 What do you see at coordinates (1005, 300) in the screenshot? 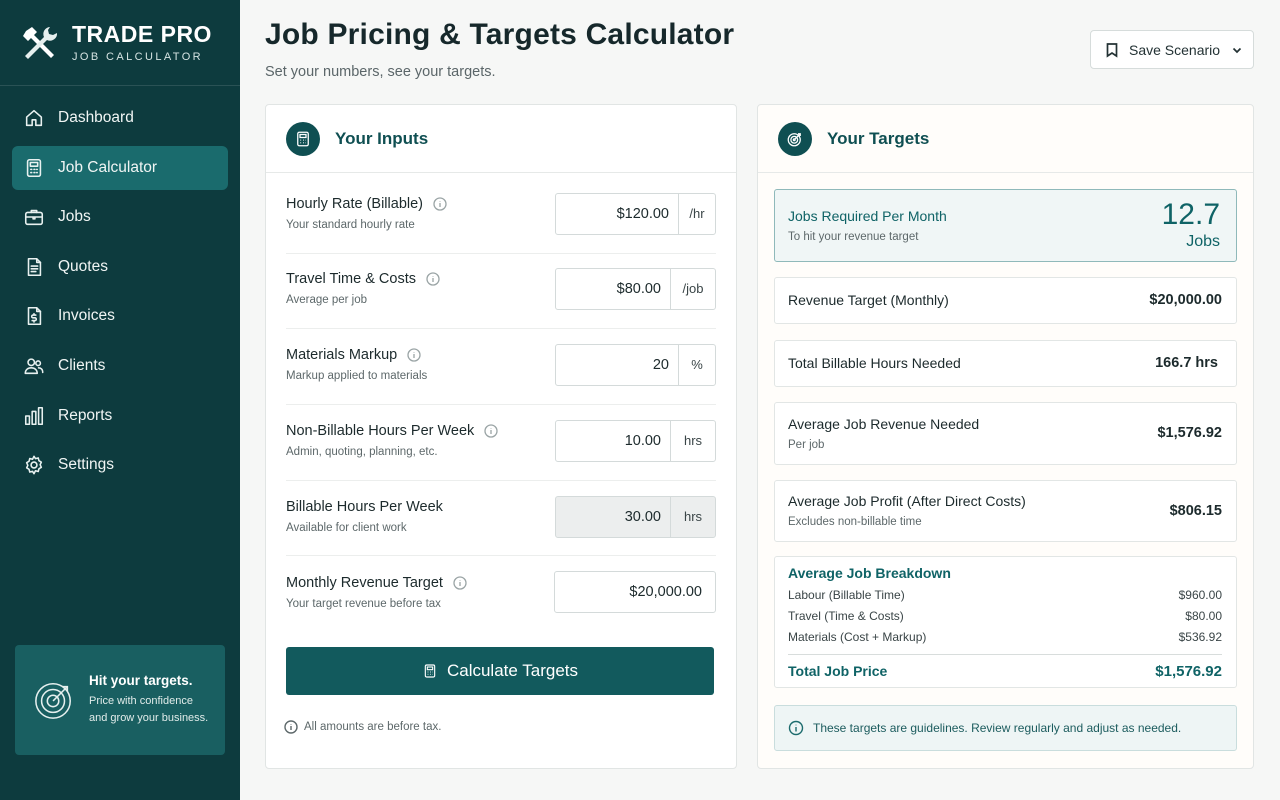
I see `revenue-target-card: Revenue Target (Monthly) $20,000.00` at bounding box center [1005, 300].